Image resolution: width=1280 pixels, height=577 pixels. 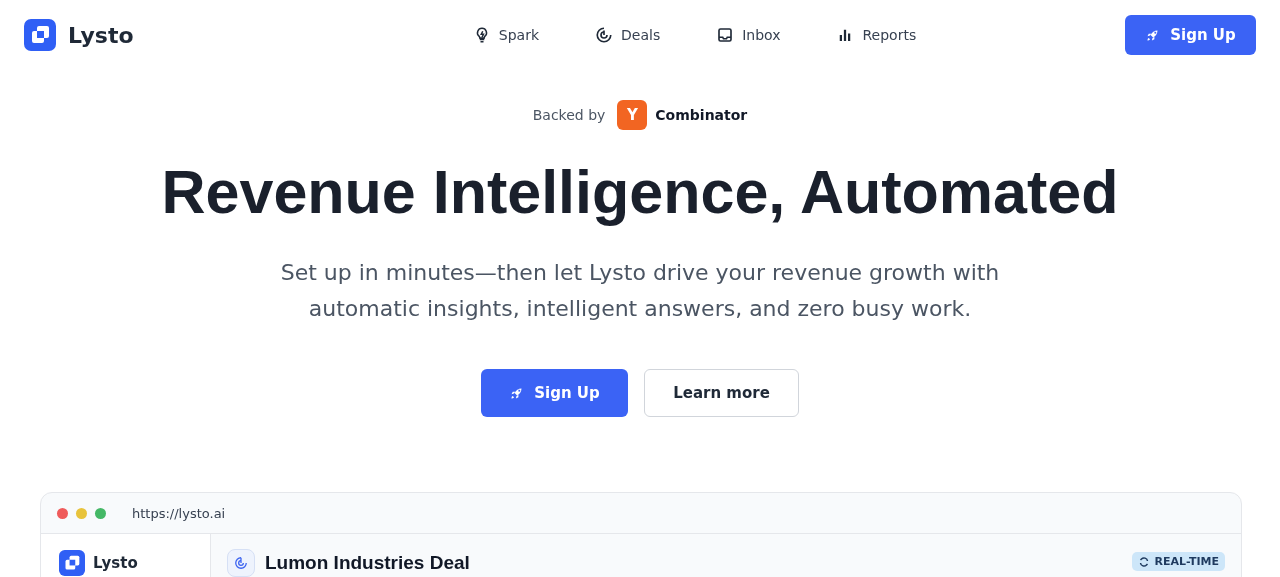 What do you see at coordinates (505, 35) in the screenshot?
I see `nav-link: Spark` at bounding box center [505, 35].